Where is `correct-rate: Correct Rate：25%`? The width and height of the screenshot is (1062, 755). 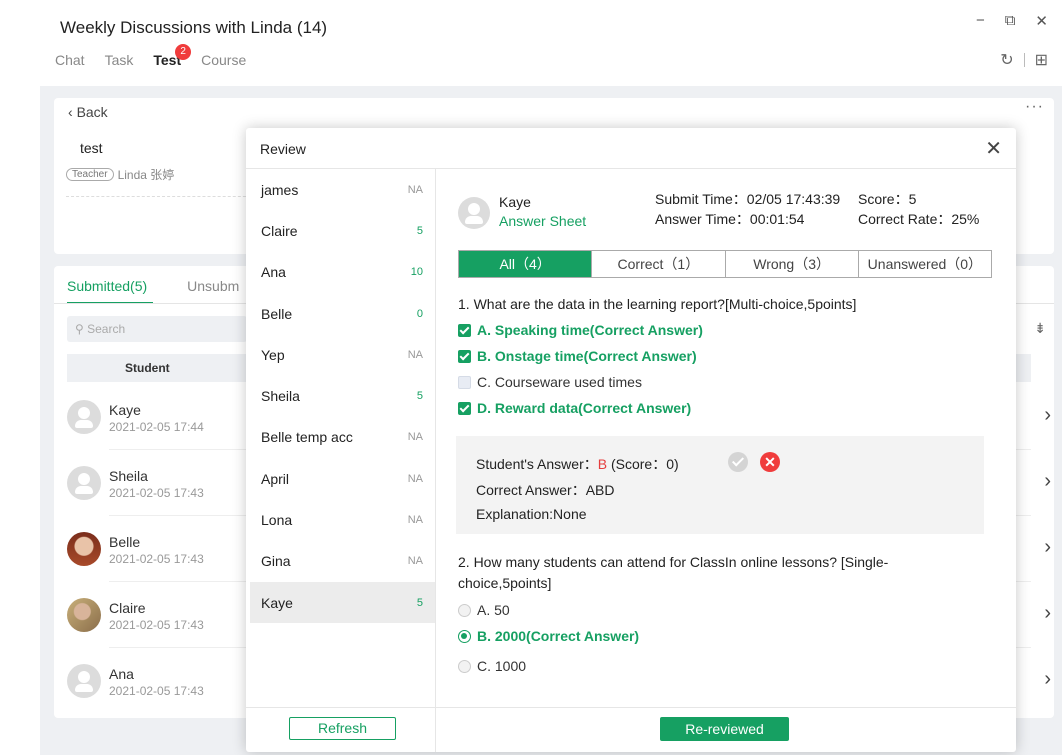 correct-rate: Correct Rate：25% is located at coordinates (919, 219).